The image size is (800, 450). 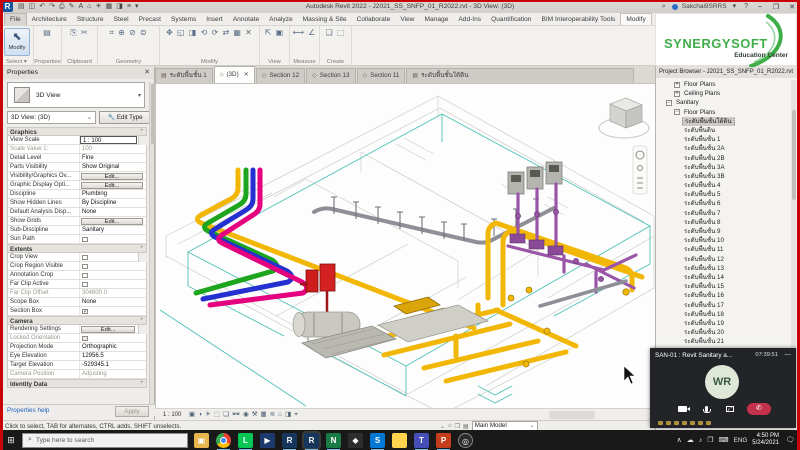 What do you see at coordinates (759, 409) in the screenshot?
I see `hangup-button: ✆` at bounding box center [759, 409].